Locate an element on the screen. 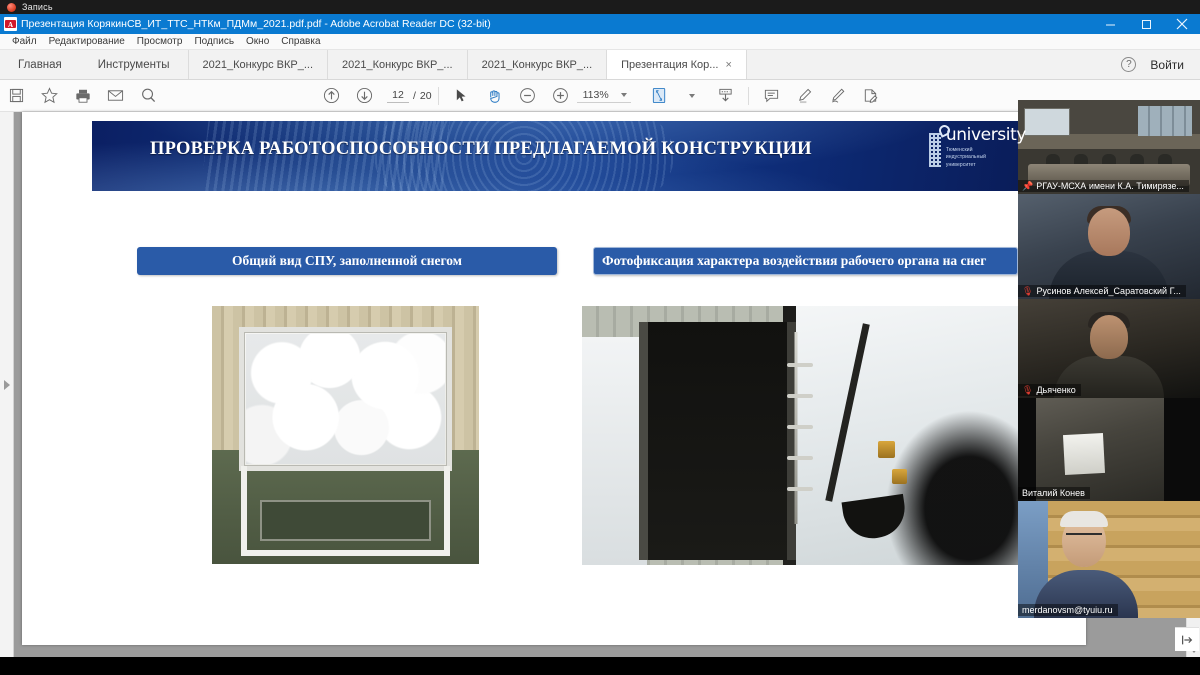 This screenshot has height=675, width=1200. logo-subtitle: Тюменский индустриальный университет is located at coordinates (966, 157).